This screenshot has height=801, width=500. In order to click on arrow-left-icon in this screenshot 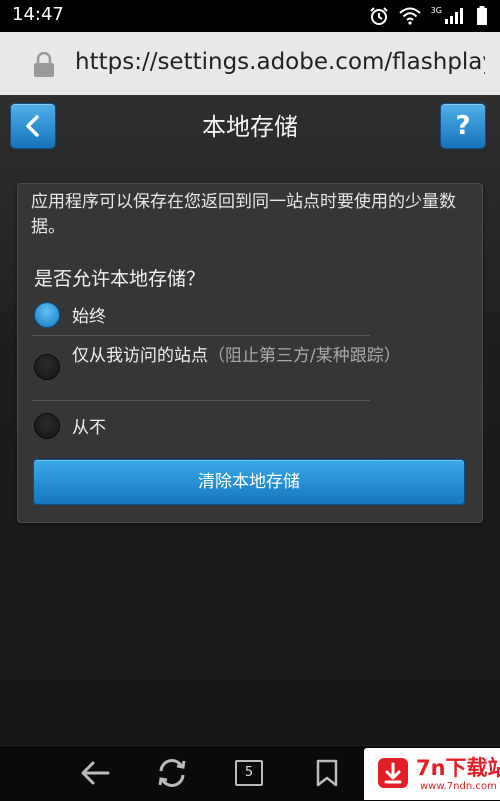, I will do `click(95, 773)`.